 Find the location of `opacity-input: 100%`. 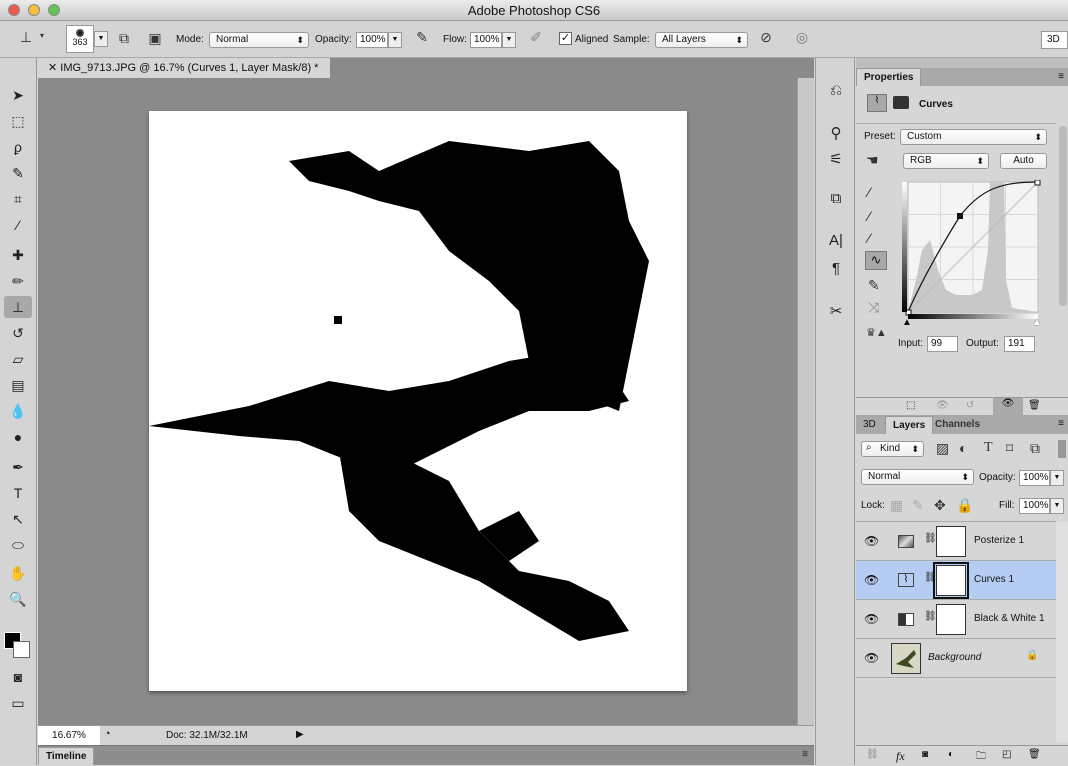

opacity-input: 100% is located at coordinates (372, 40).